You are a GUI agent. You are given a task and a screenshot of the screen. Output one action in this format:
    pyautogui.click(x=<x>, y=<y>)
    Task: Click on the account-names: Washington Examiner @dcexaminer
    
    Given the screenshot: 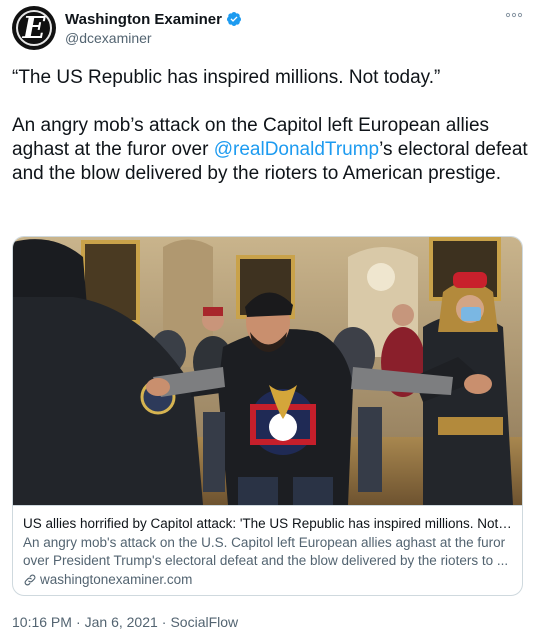 What is the action you would take?
    pyautogui.click(x=153, y=28)
    